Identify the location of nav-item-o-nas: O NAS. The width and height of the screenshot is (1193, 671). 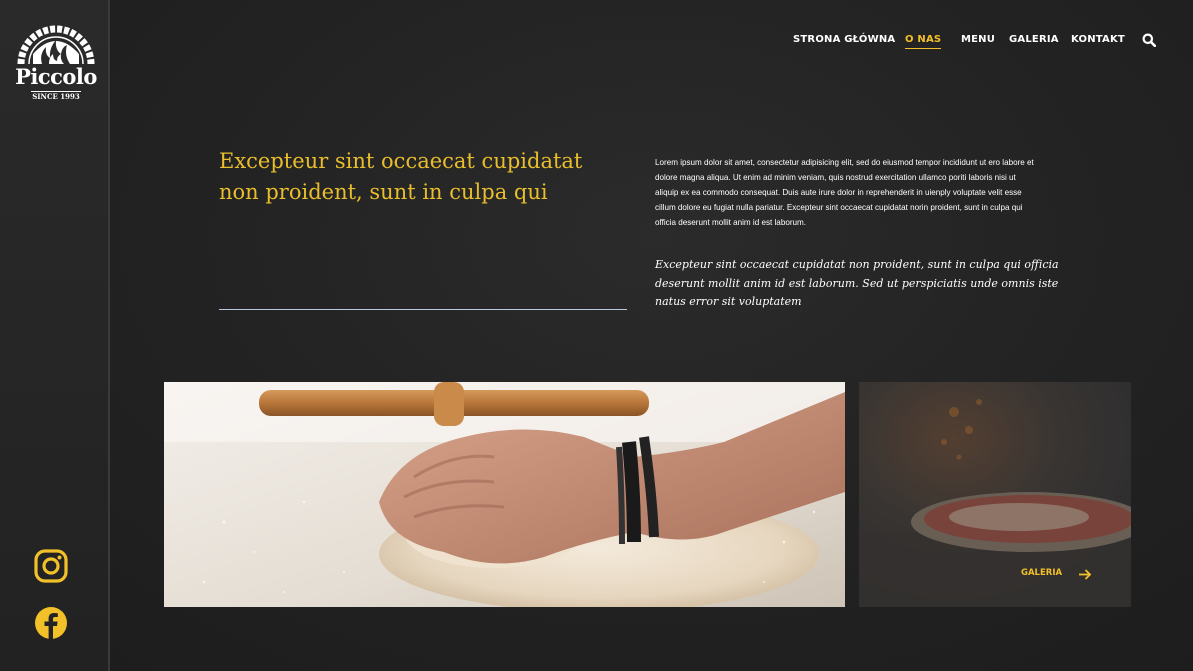
(923, 41).